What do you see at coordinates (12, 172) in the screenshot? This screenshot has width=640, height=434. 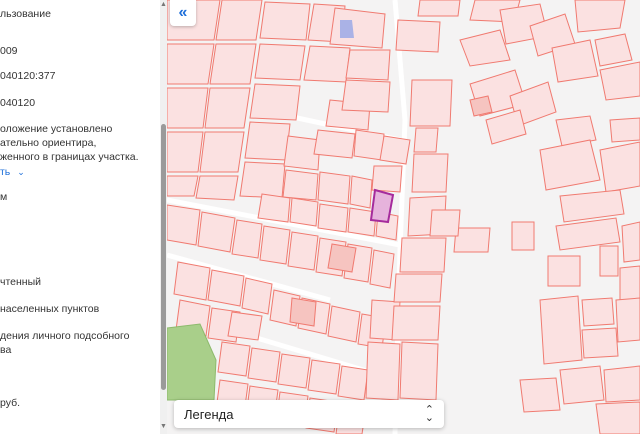 I see `show-more-link: ть ⌄` at bounding box center [12, 172].